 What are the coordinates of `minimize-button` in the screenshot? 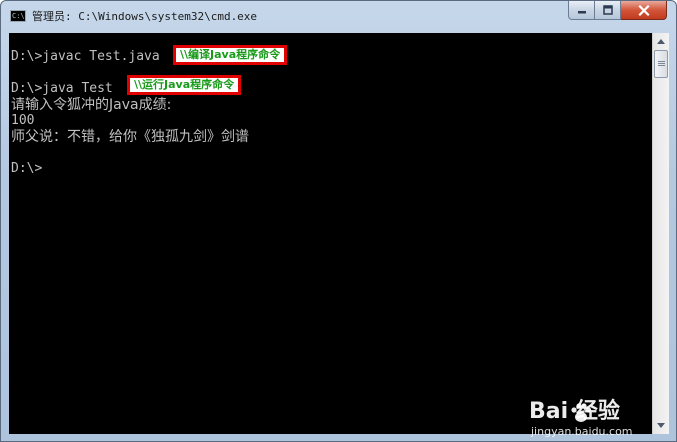 It's located at (581, 10).